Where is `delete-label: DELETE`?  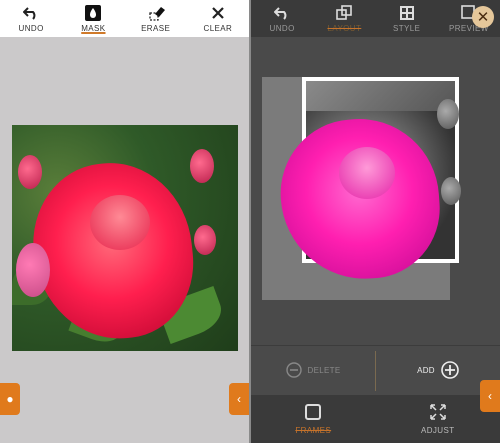 delete-label: DELETE is located at coordinates (324, 370).